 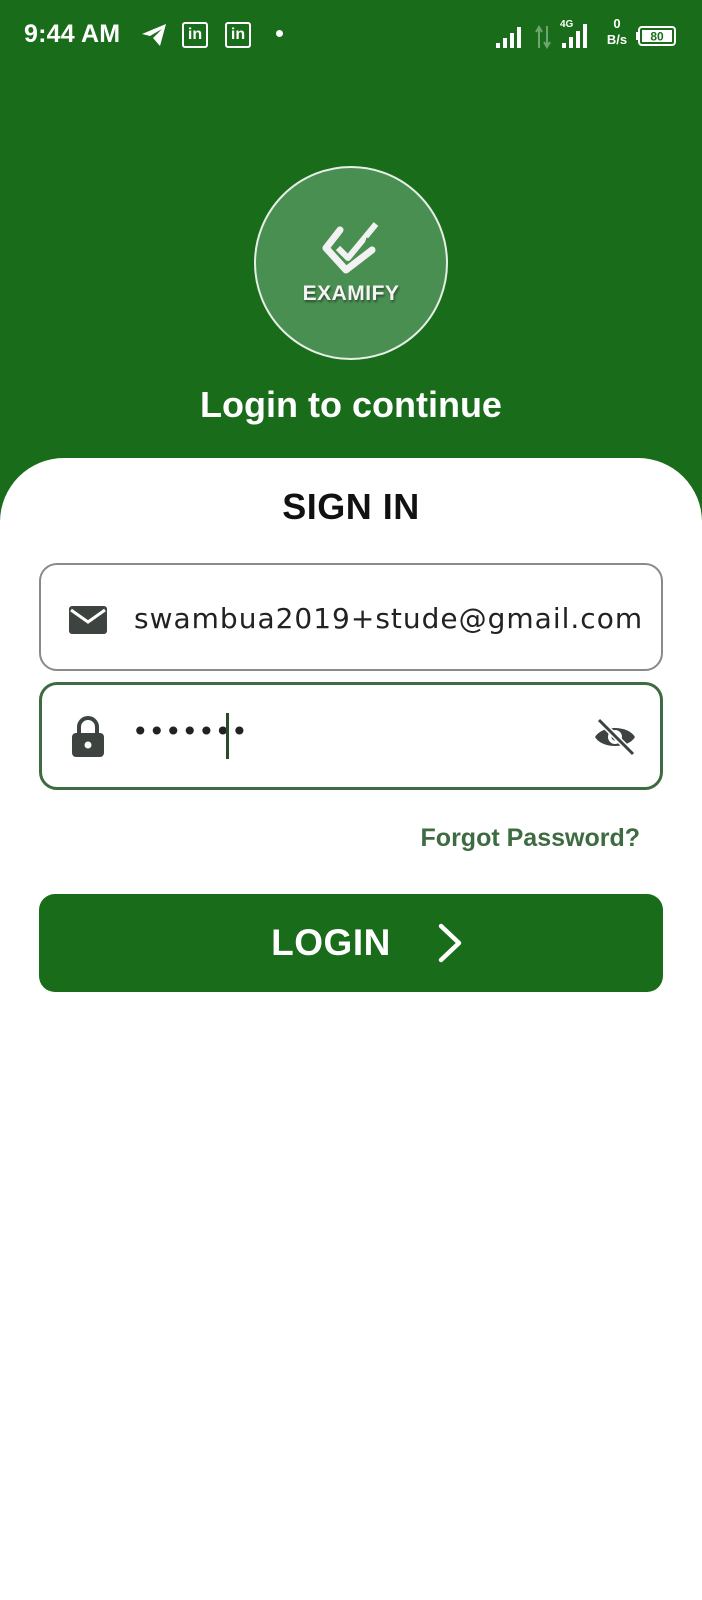 What do you see at coordinates (351, 36) in the screenshot?
I see `status-bar: 9:44 AM in in 4G 0 B/s 80` at bounding box center [351, 36].